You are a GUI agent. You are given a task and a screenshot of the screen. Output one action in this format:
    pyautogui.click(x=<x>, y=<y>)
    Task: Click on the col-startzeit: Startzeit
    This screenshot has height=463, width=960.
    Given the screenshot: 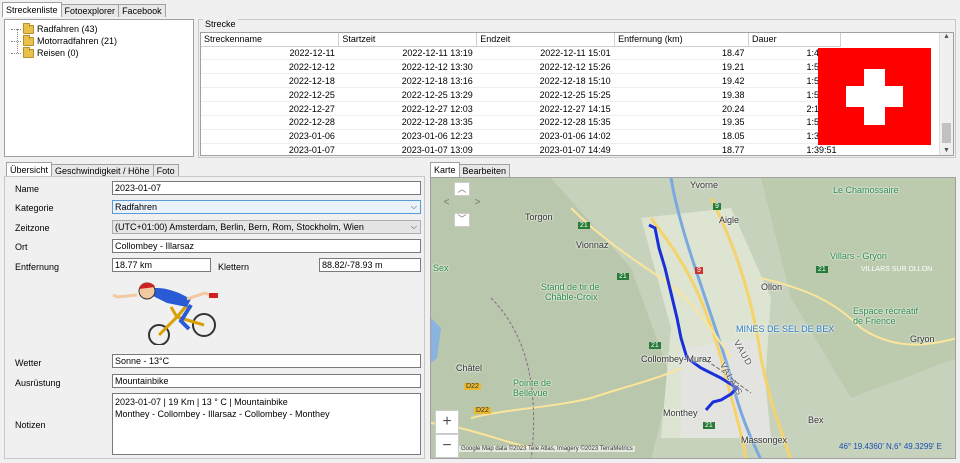 What is the action you would take?
    pyautogui.click(x=408, y=40)
    